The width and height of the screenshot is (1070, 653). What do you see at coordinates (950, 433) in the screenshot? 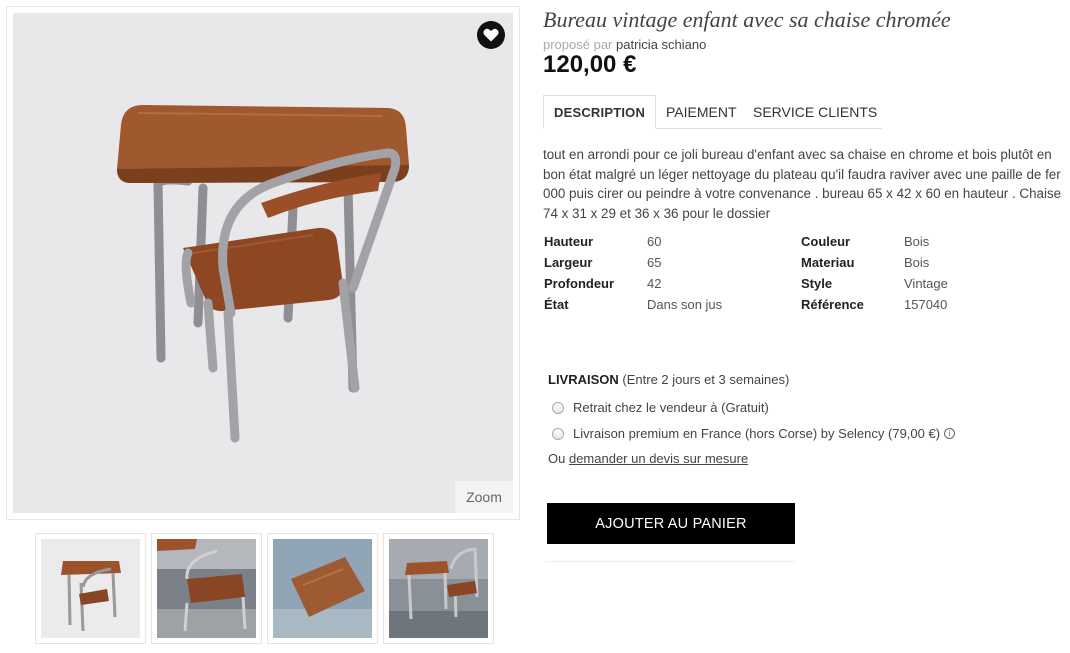
I see `info-icon: i` at bounding box center [950, 433].